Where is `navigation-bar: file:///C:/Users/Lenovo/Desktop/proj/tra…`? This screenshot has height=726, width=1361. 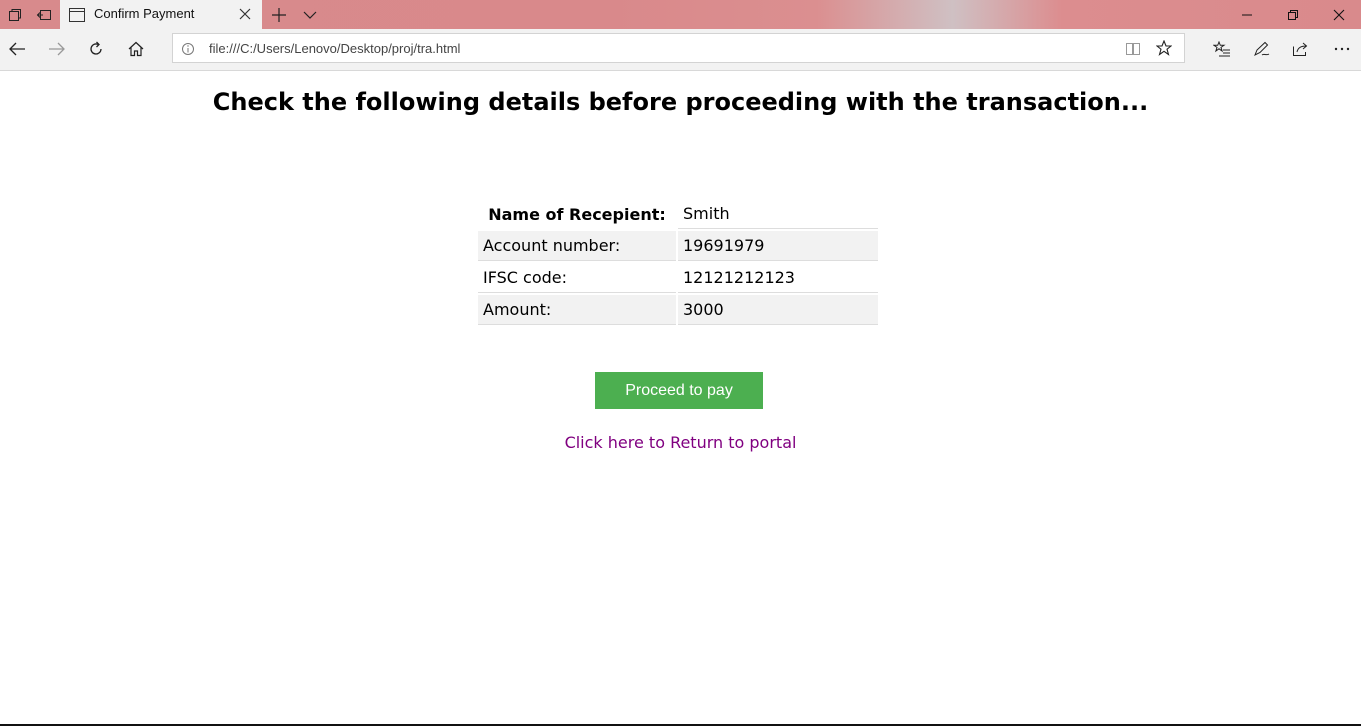 navigation-bar: file:///C:/Users/Lenovo/Desktop/proj/tra… is located at coordinates (680, 50).